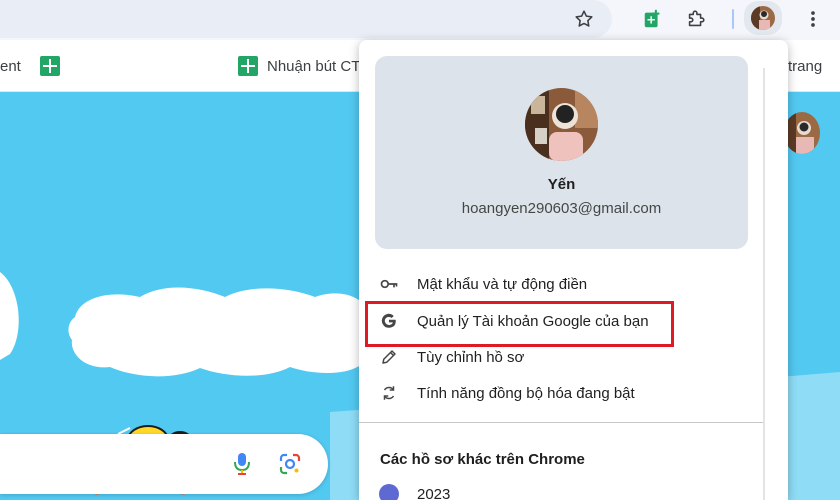 Image resolution: width=840 pixels, height=500 pixels. What do you see at coordinates (242, 466) in the screenshot?
I see `microphone-icon` at bounding box center [242, 466].